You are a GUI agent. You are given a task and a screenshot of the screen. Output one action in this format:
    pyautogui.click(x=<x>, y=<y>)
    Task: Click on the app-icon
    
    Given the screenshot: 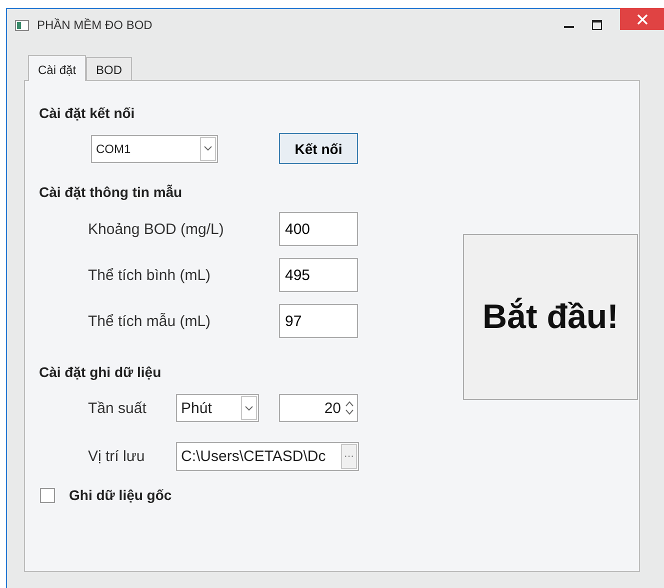 What is the action you would take?
    pyautogui.click(x=22, y=25)
    